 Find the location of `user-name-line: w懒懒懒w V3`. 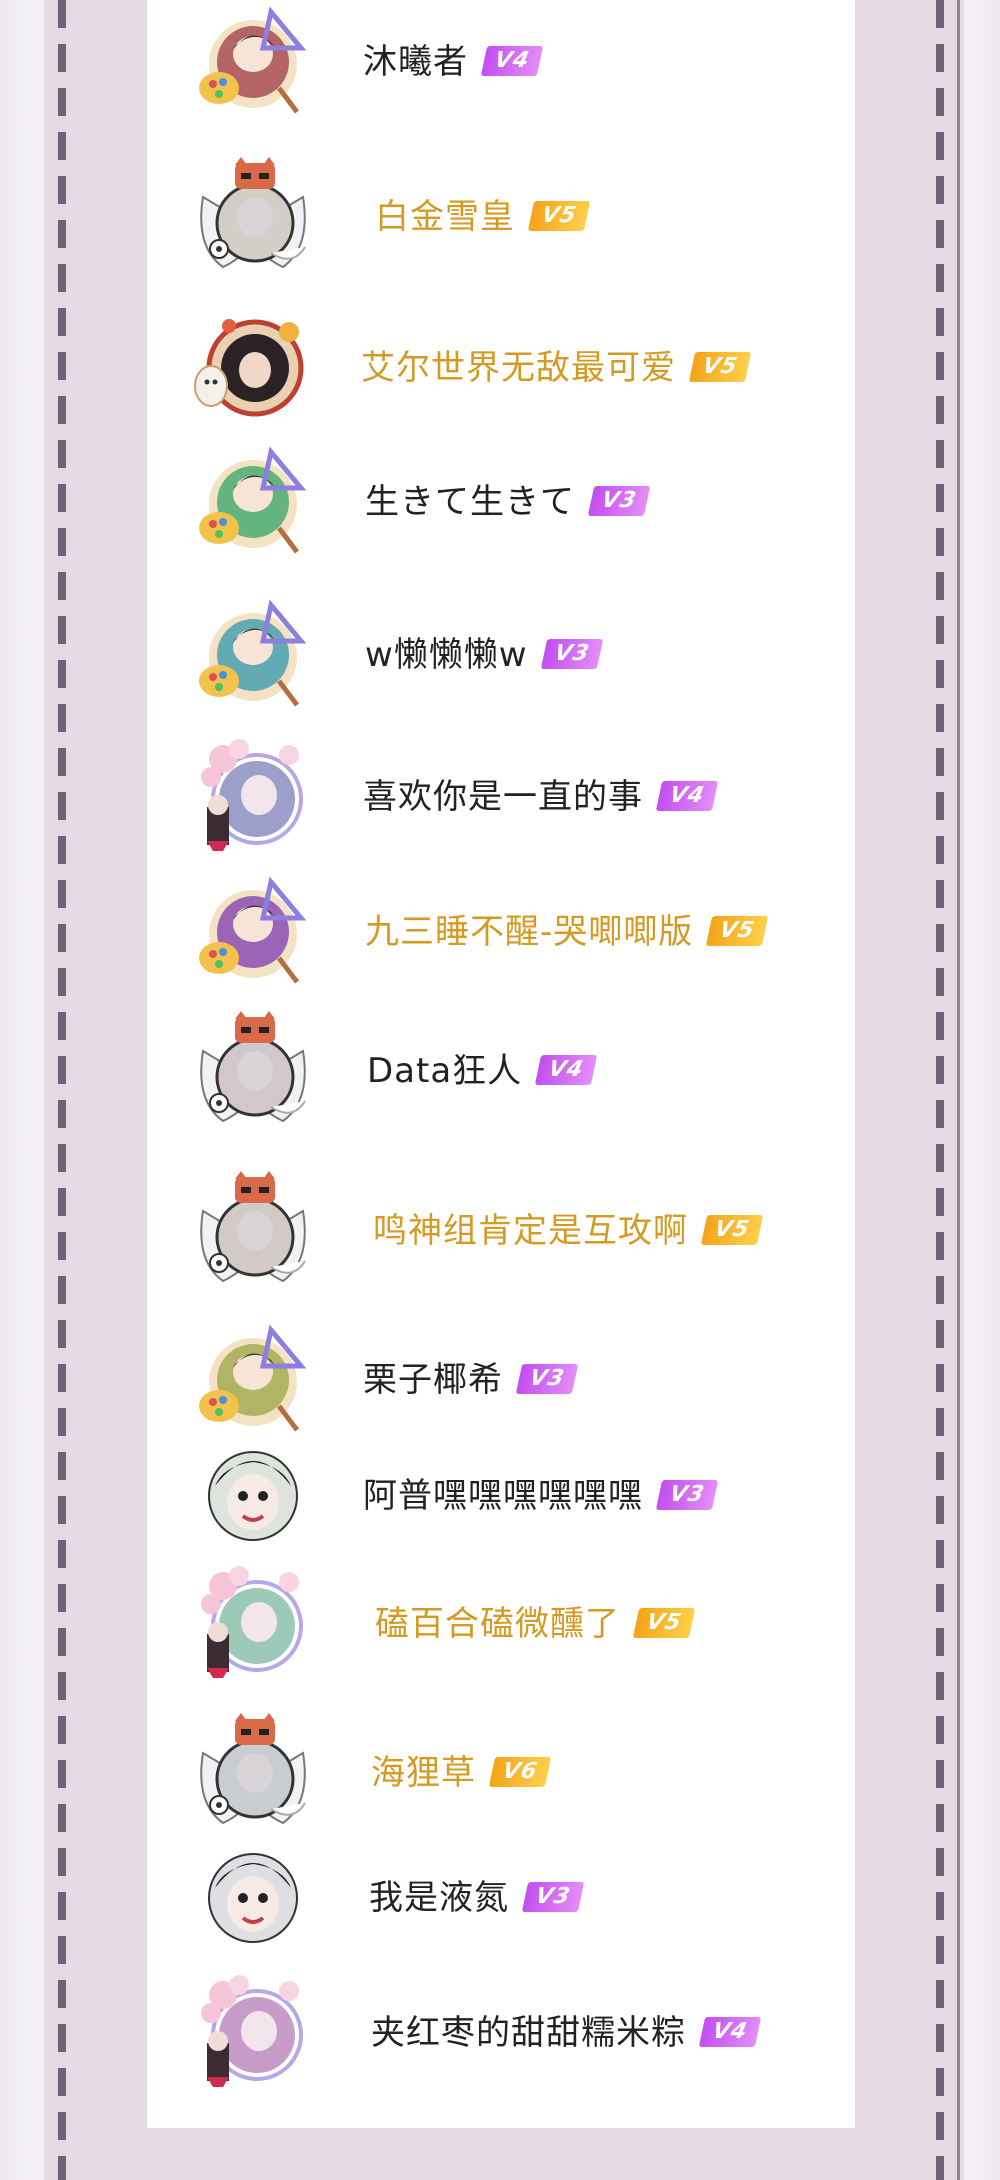

user-name-line: w懒懒懒w V3 is located at coordinates (484, 655).